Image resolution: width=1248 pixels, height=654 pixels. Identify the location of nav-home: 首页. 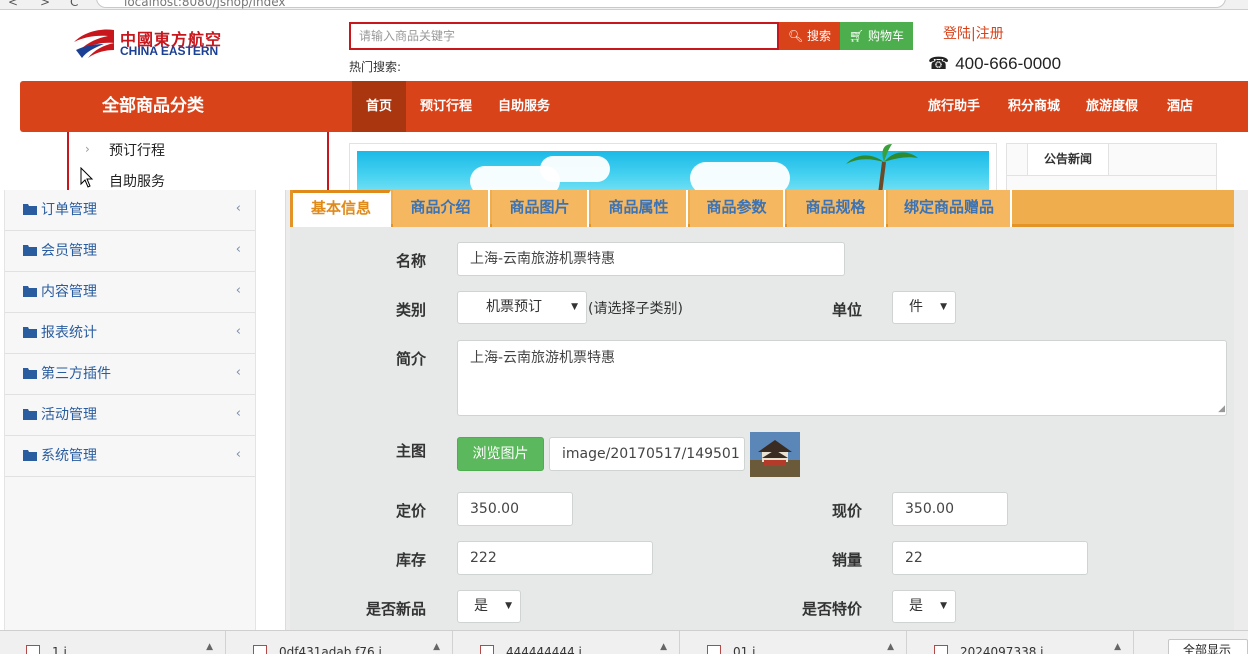
(379, 106).